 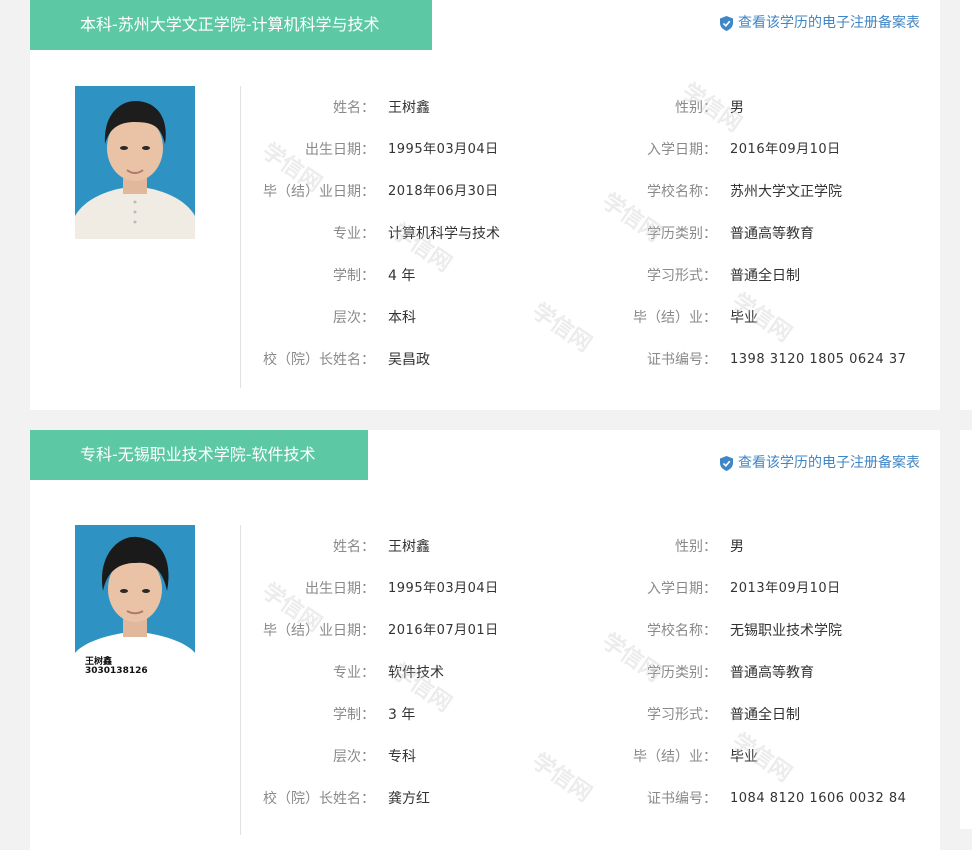 I want to click on enrollment-date-value: 2013年09月10日, so click(x=785, y=588).